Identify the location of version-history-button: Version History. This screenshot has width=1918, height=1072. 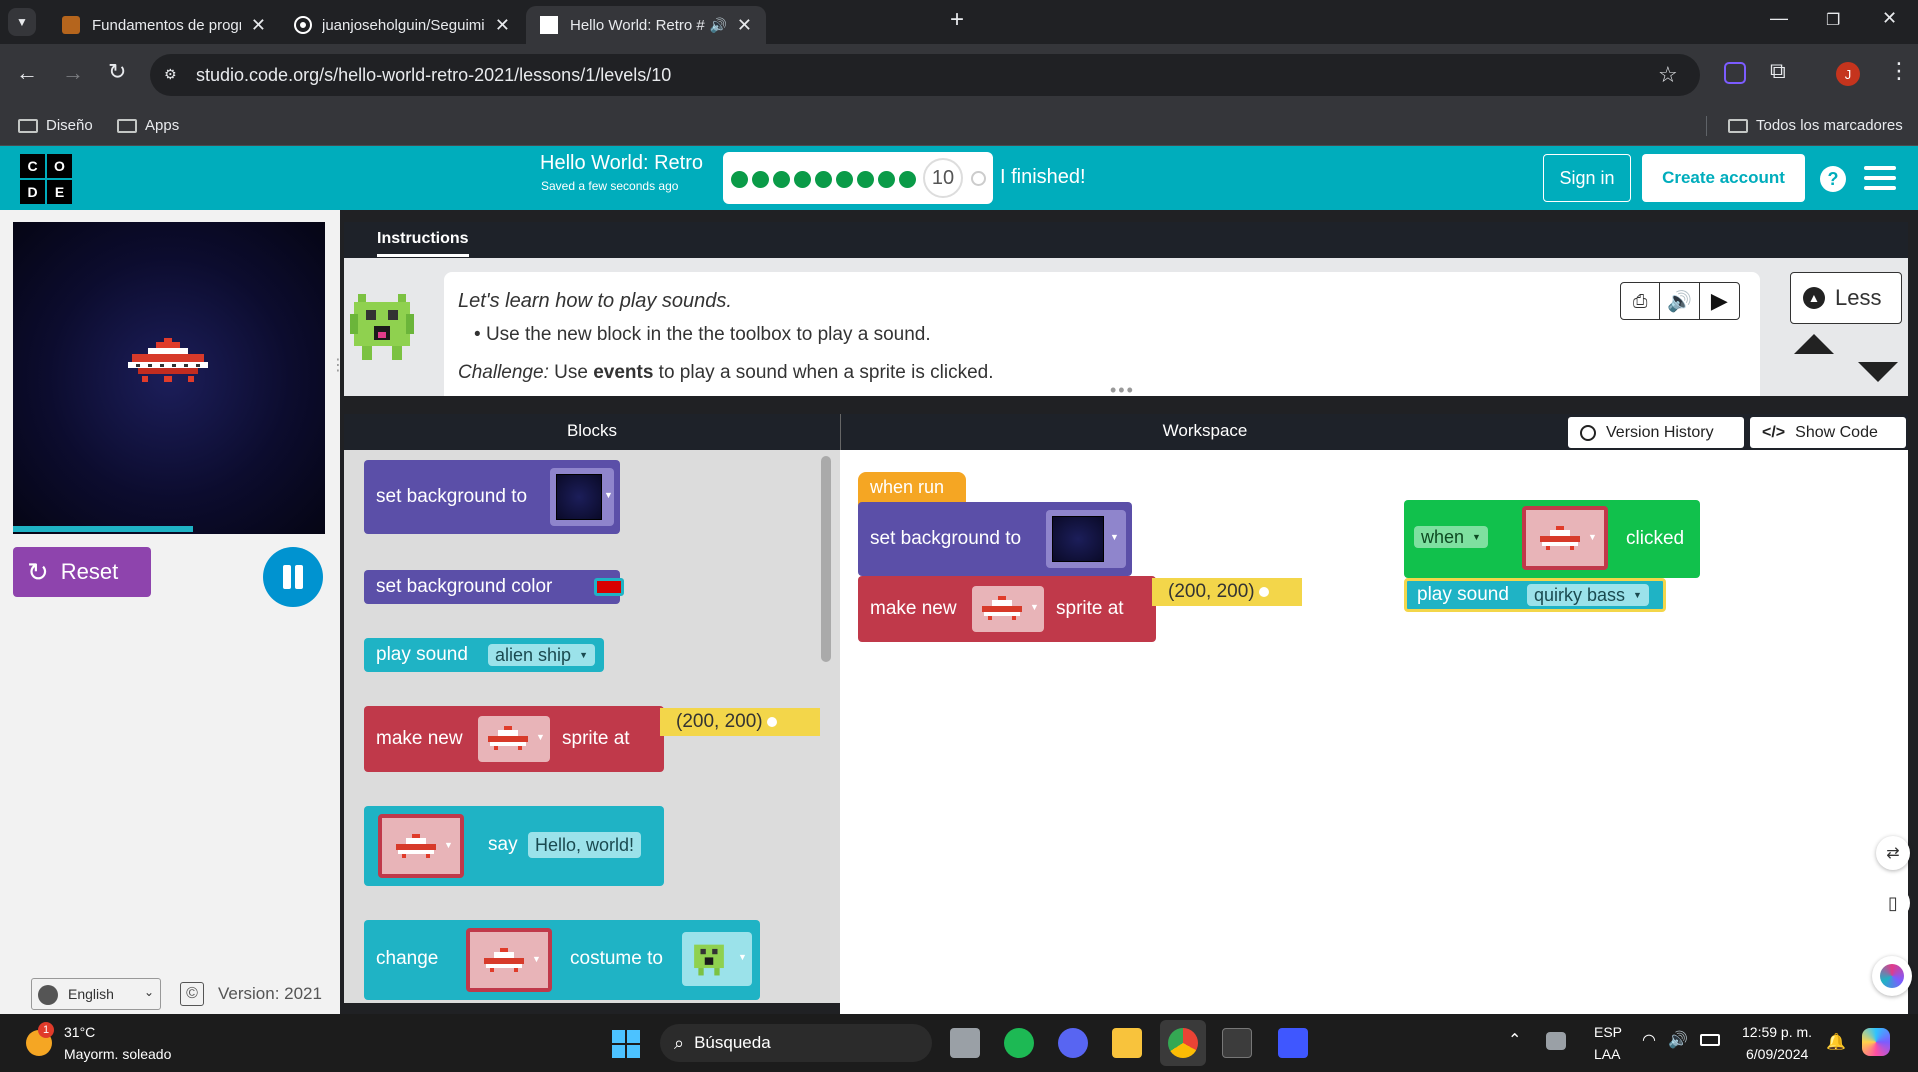
(1656, 432).